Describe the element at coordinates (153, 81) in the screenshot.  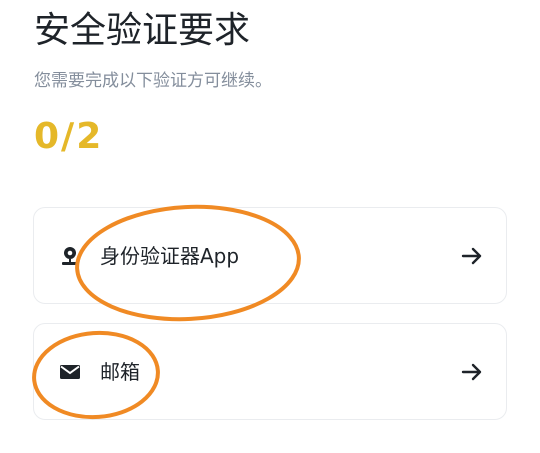
I see `page-subtitle: 您需要完成以下验证方可继续。` at that location.